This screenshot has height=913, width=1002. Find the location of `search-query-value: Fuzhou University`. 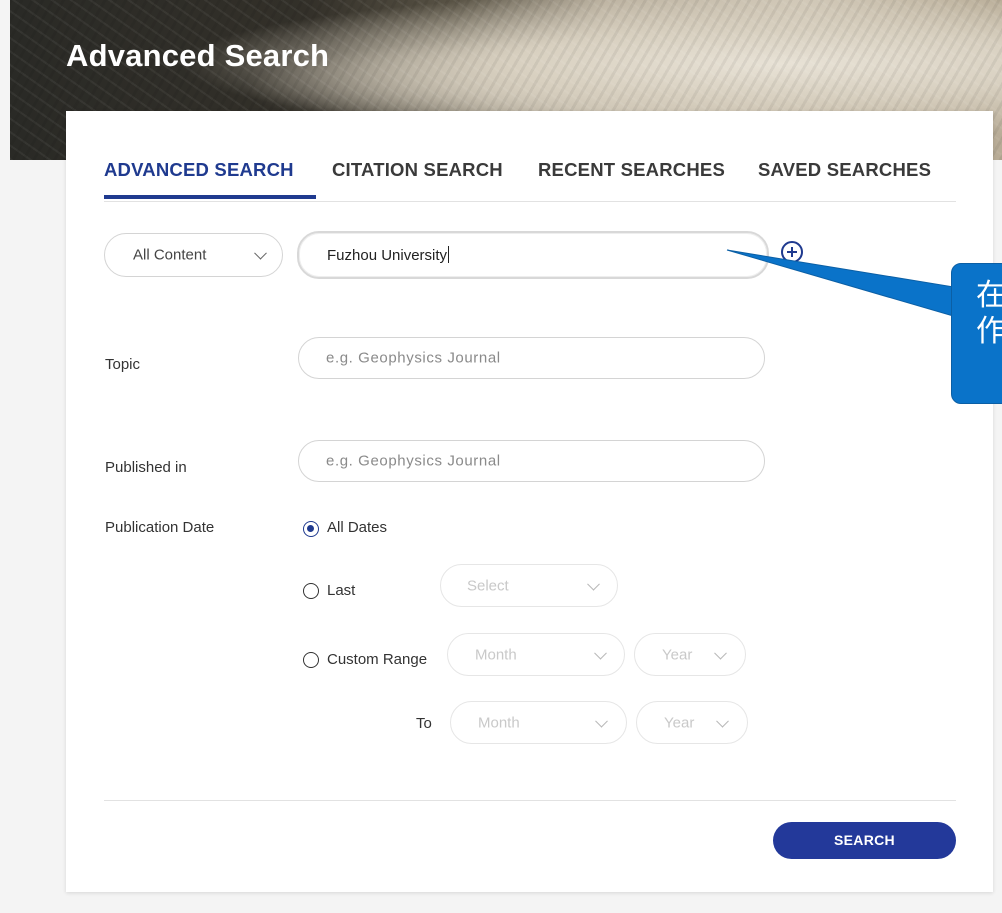

search-query-value: Fuzhou University is located at coordinates (387, 255).